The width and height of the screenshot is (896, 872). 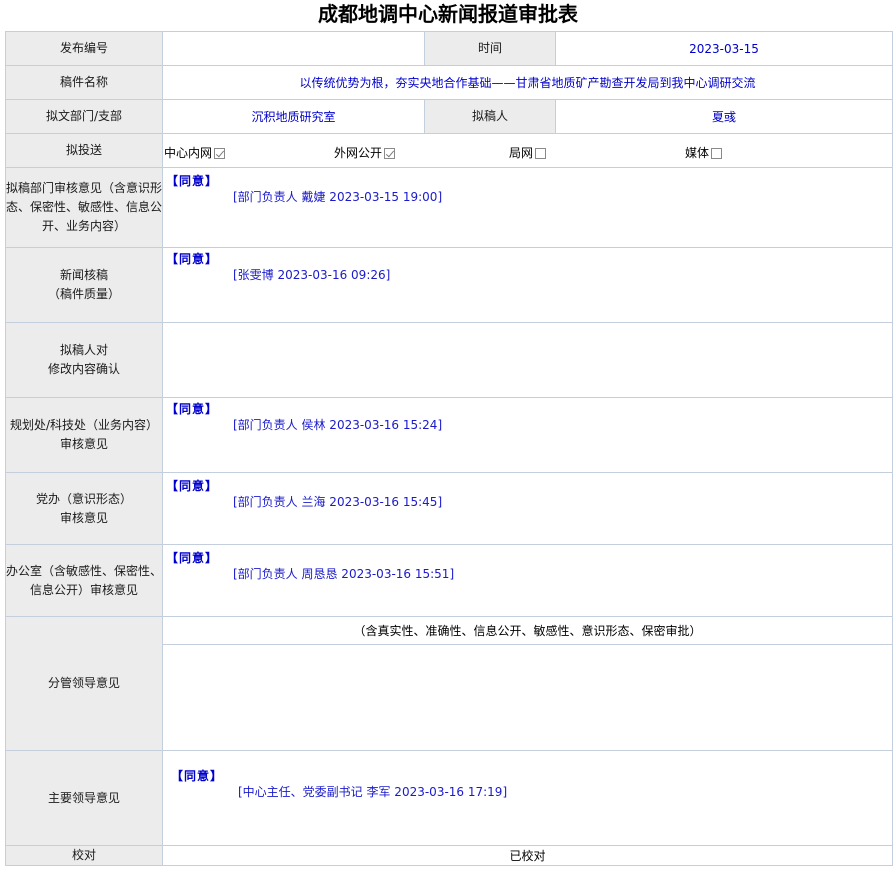 I want to click on row-drafter-confirm: 拟稿人对 修改内容确认, so click(x=449, y=360).